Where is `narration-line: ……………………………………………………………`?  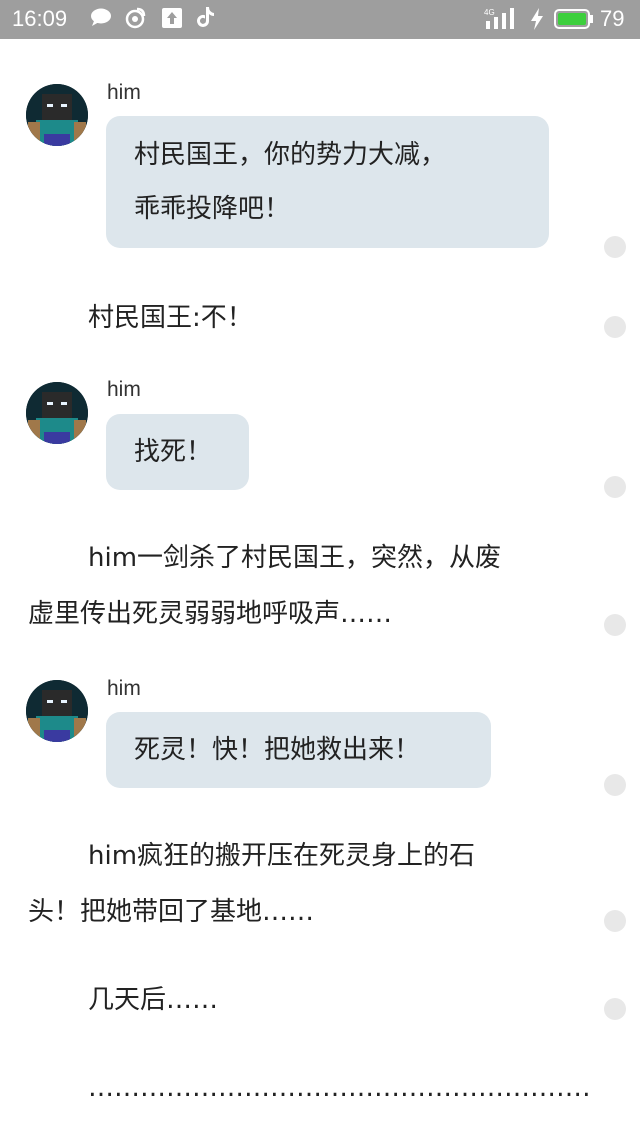
narration-line: …………………………………………………………… is located at coordinates (338, 1088).